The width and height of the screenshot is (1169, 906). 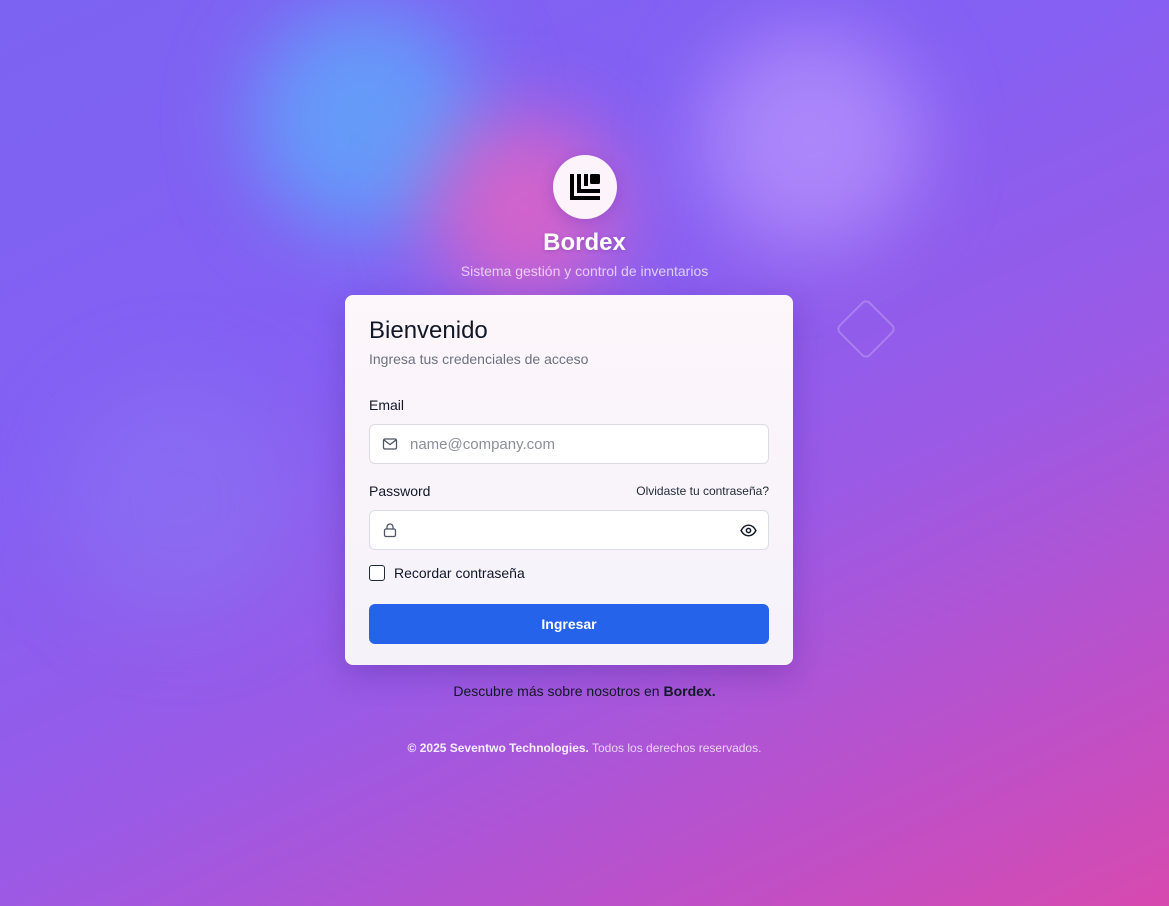 What do you see at coordinates (459, 573) in the screenshot?
I see `remember-label: Recordar contraseña` at bounding box center [459, 573].